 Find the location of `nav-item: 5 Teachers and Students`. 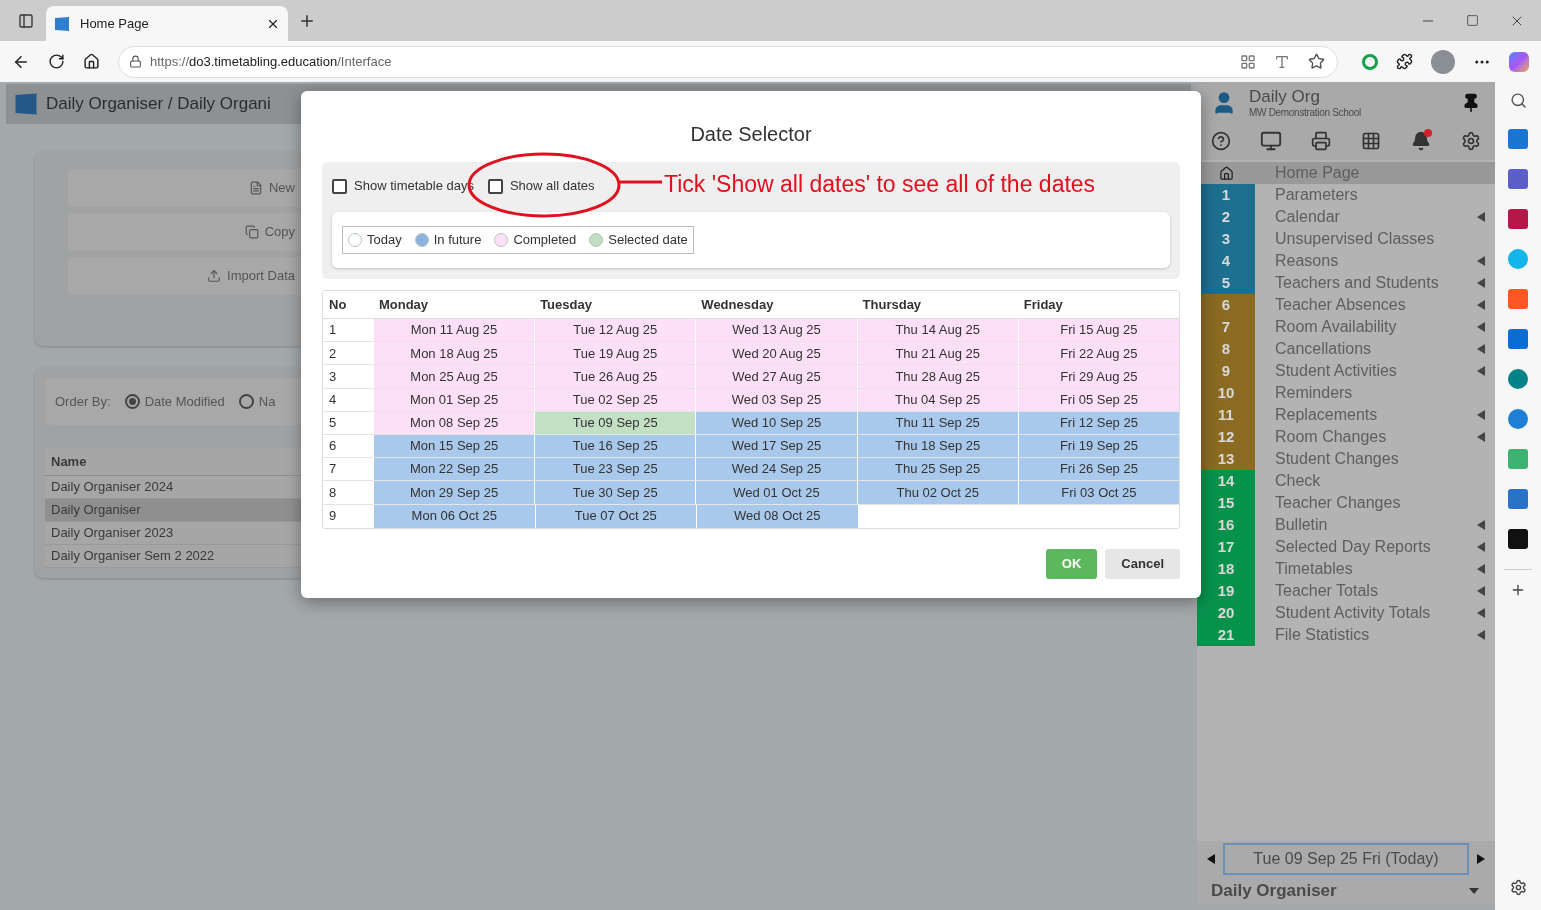

nav-item: 5 Teachers and Students is located at coordinates (1346, 283).